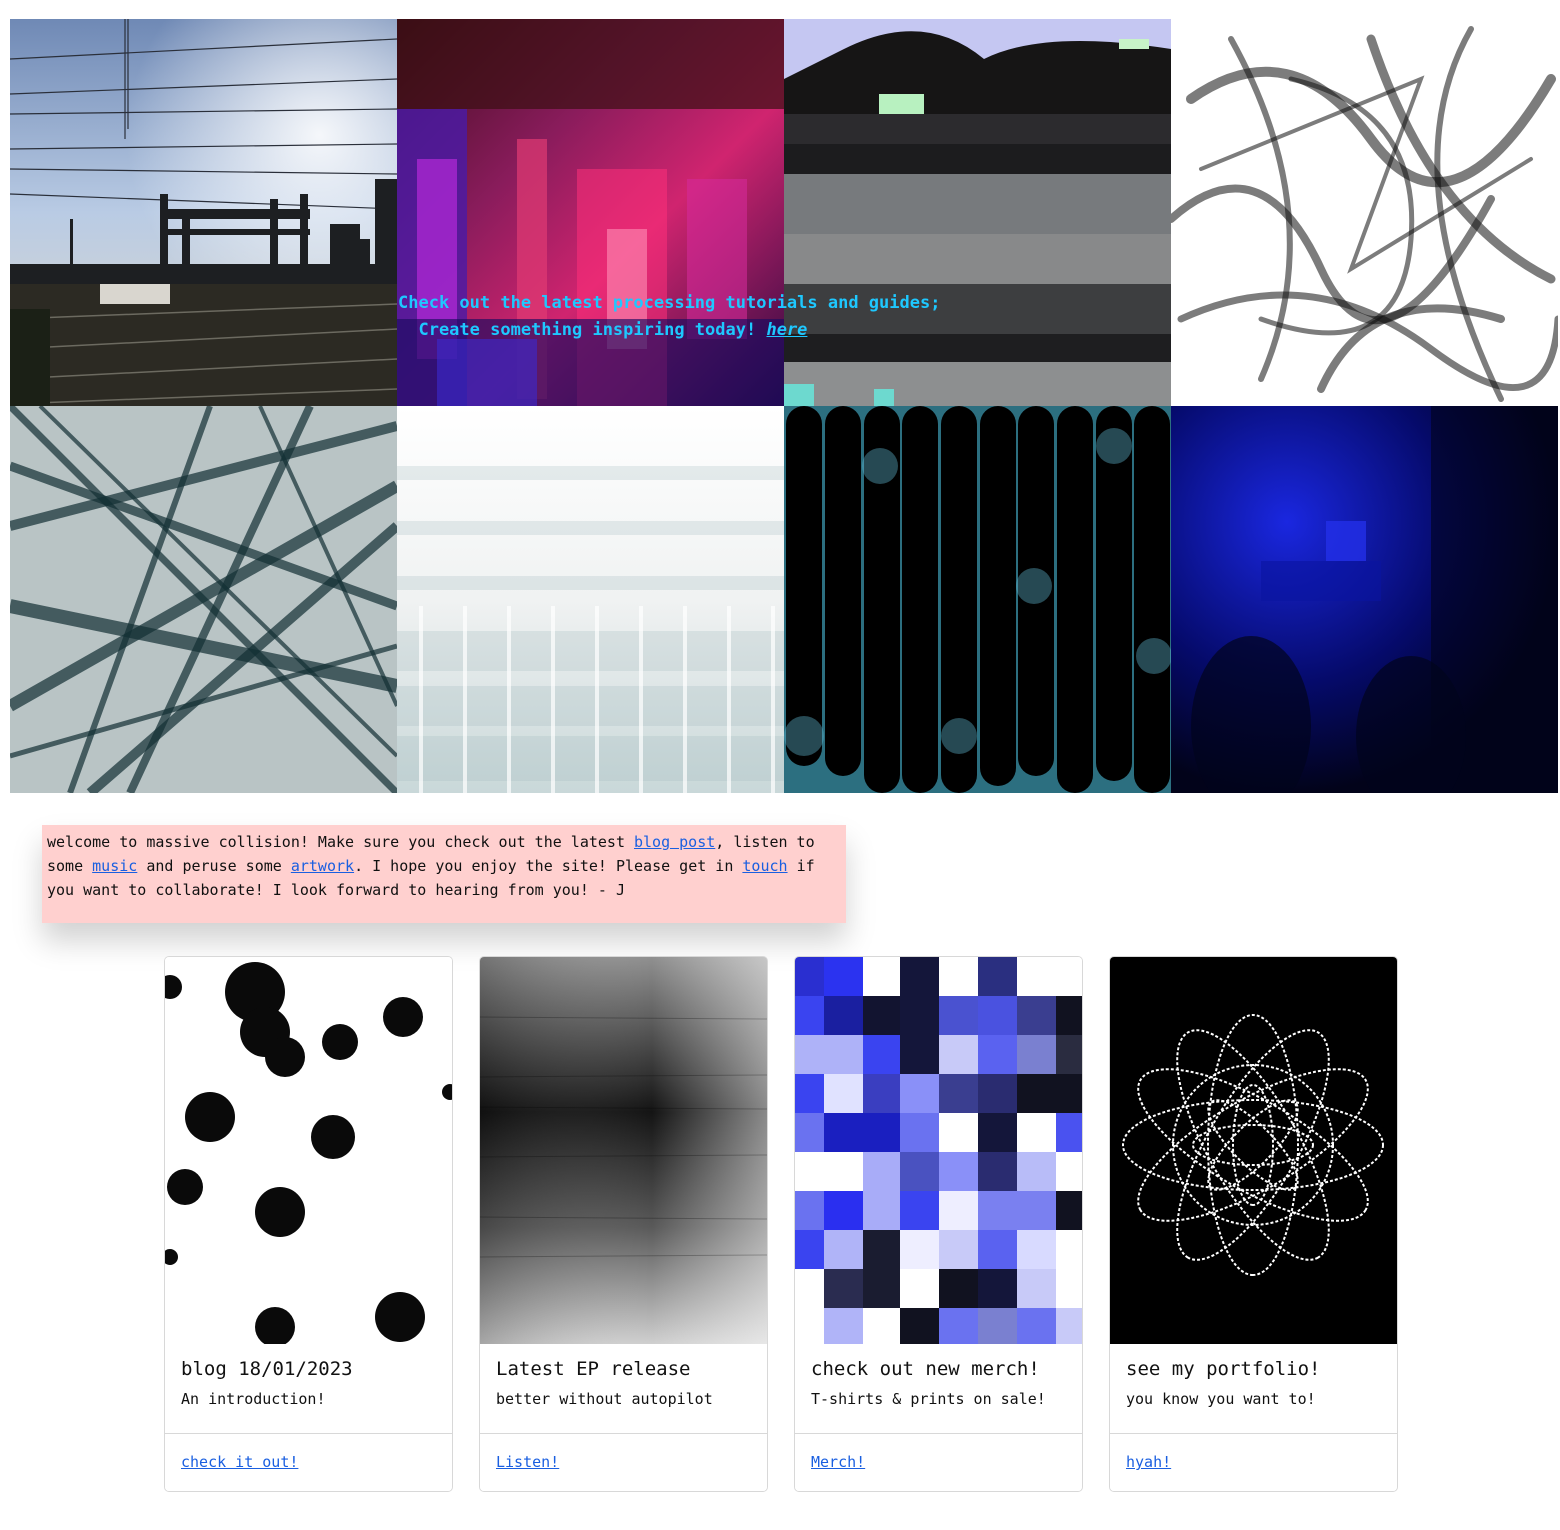  I want to click on touch-link: touch, so click(764, 866).